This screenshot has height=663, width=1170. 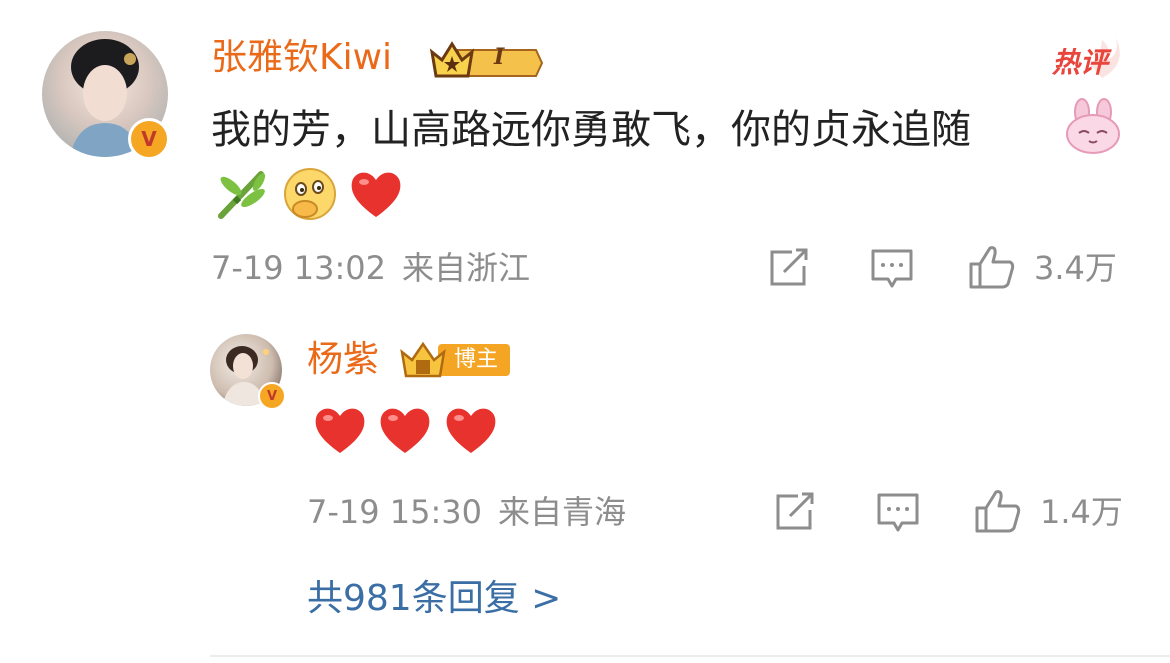 What do you see at coordinates (690, 656) in the screenshot?
I see `divider` at bounding box center [690, 656].